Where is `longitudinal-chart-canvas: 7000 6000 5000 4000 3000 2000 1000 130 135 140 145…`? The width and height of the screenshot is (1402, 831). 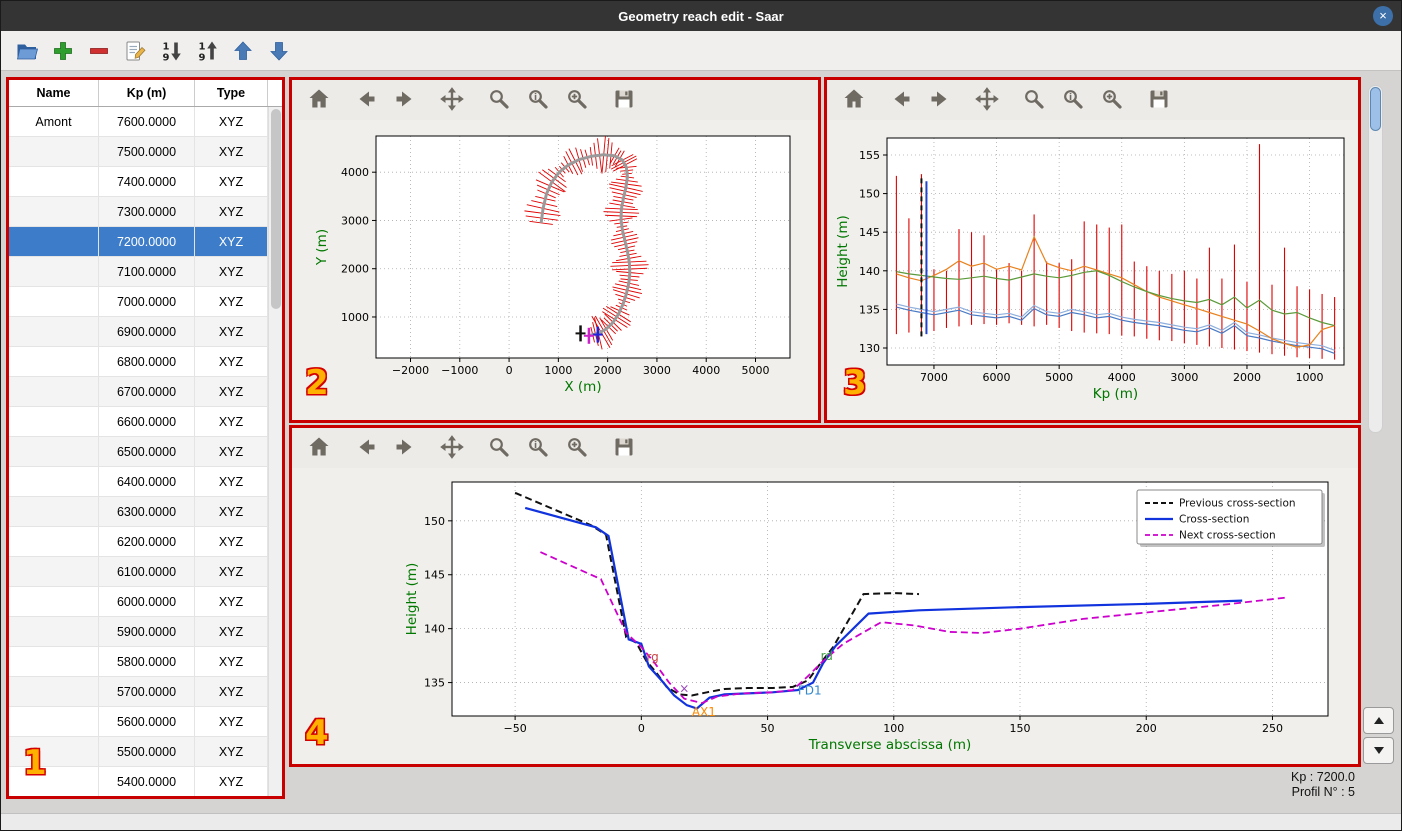
longitudinal-chart-canvas: 7000 6000 5000 4000 3000 2000 1000 130 135 140 145… is located at coordinates (1092, 270).